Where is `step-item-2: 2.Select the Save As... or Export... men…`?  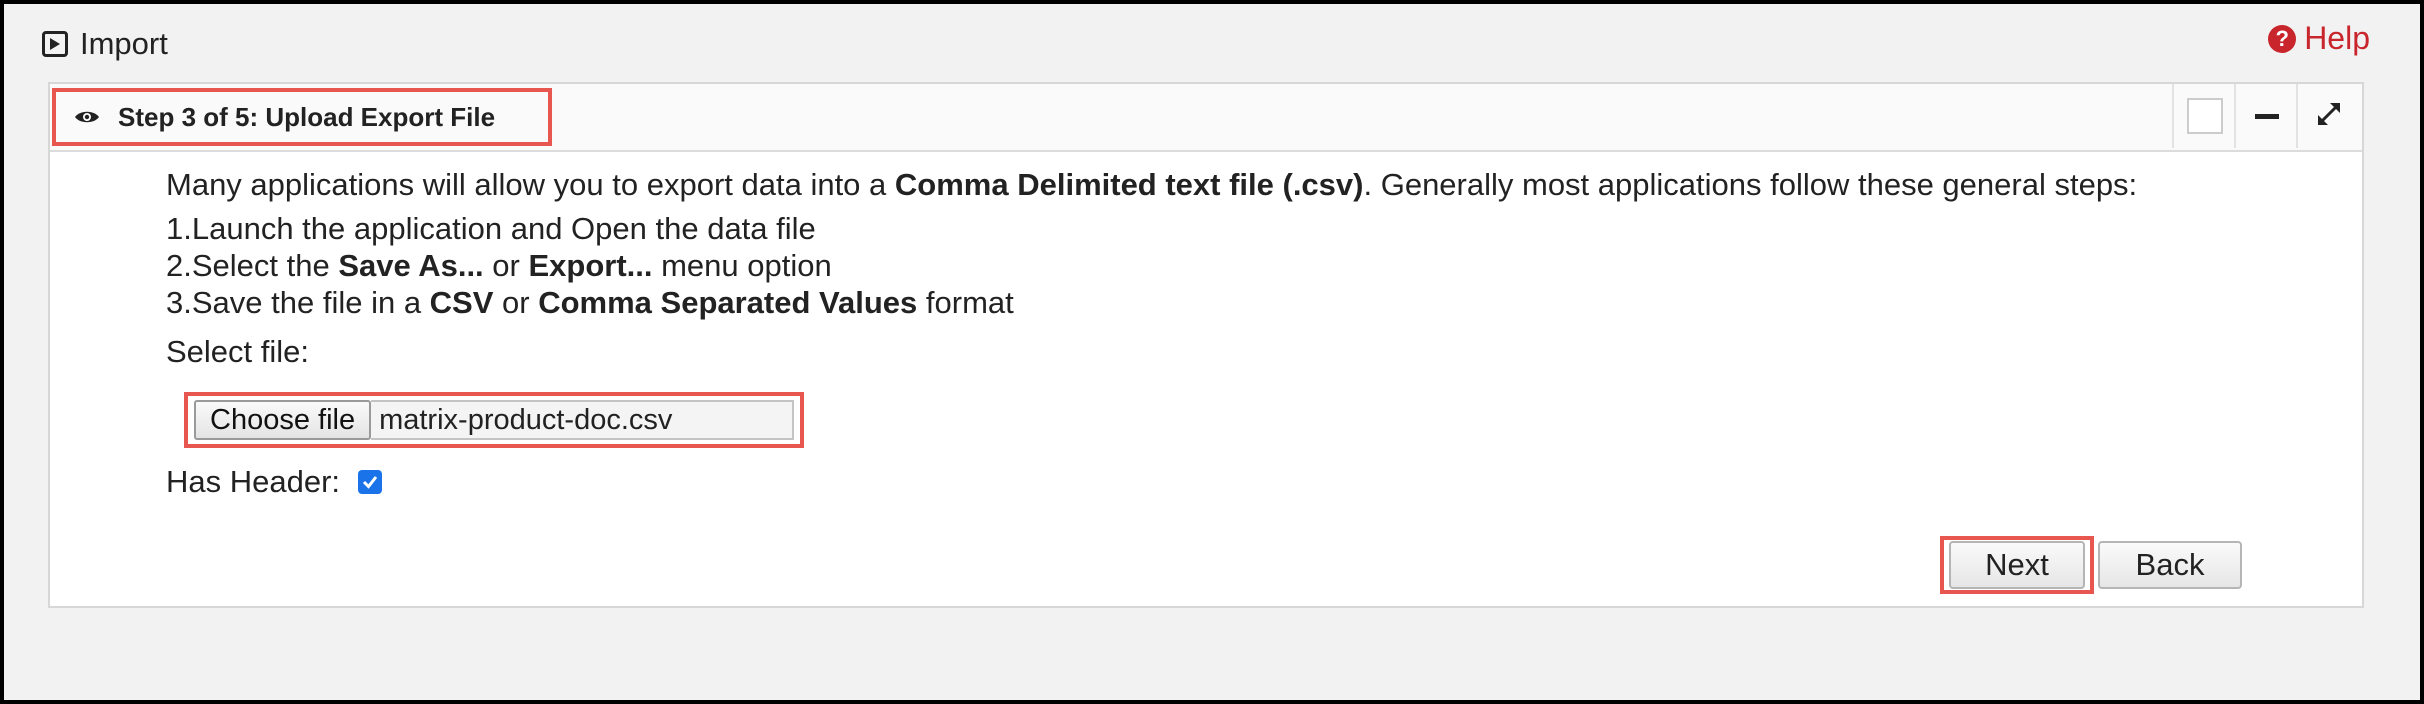 step-item-2: 2.Select the Save As... or Export... men… is located at coordinates (1241, 265).